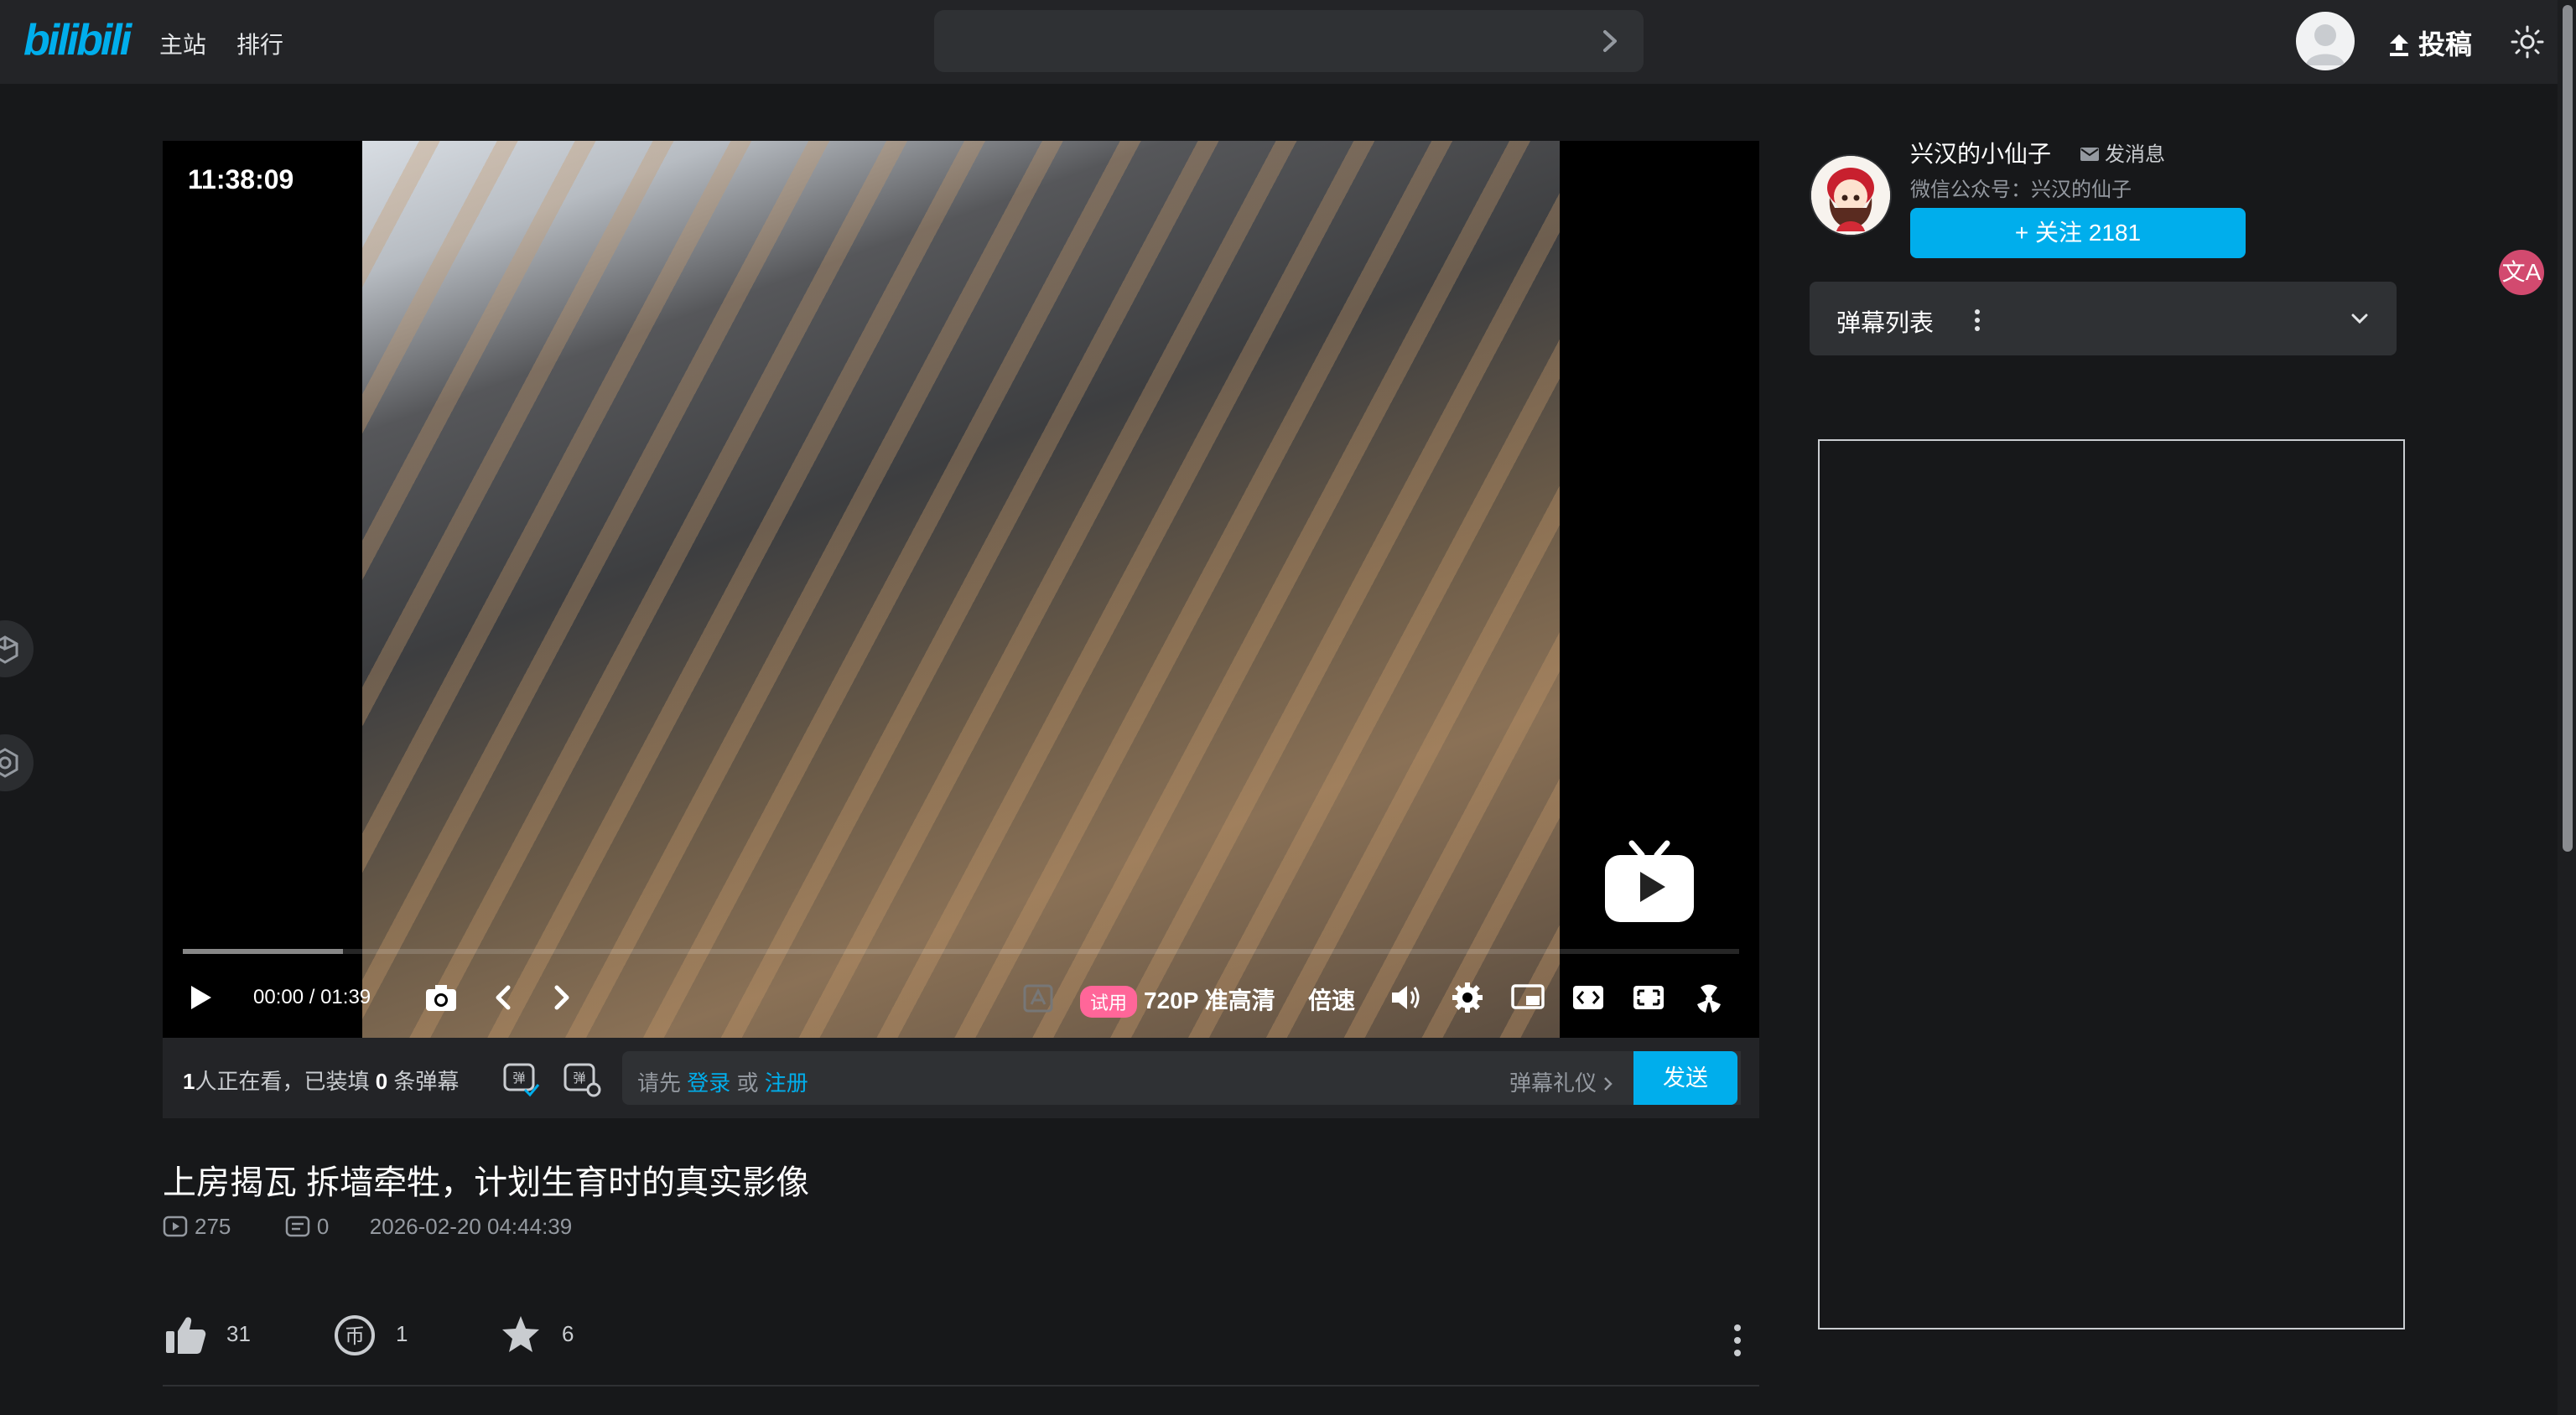 This screenshot has height=1415, width=2576. I want to click on avatar-silhouette-icon, so click(2325, 44).